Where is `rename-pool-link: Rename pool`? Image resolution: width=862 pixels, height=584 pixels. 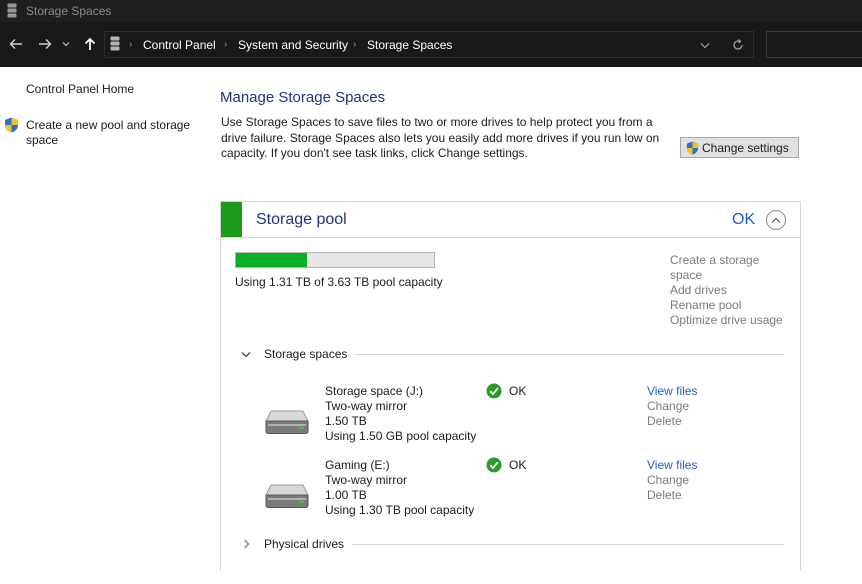
rename-pool-link: Rename pool is located at coordinates (730, 305).